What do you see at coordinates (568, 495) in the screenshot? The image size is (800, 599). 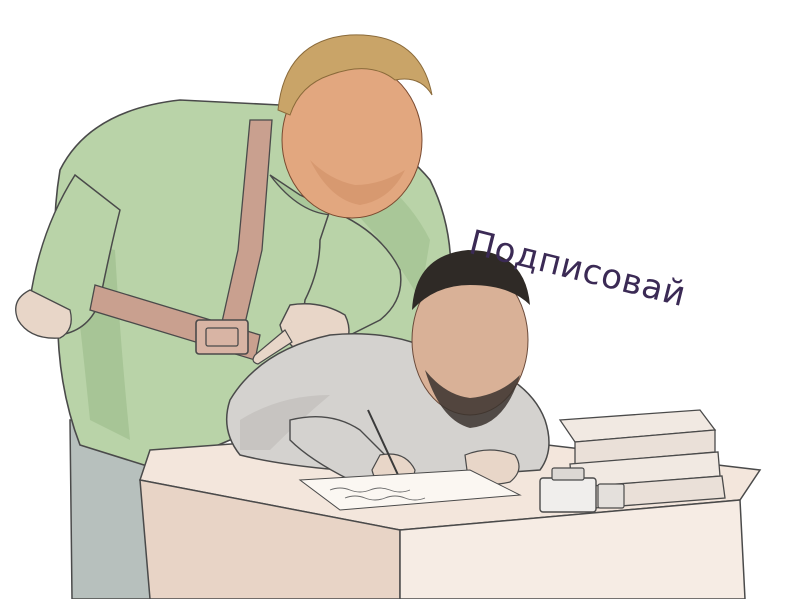 I see `inkwell` at bounding box center [568, 495].